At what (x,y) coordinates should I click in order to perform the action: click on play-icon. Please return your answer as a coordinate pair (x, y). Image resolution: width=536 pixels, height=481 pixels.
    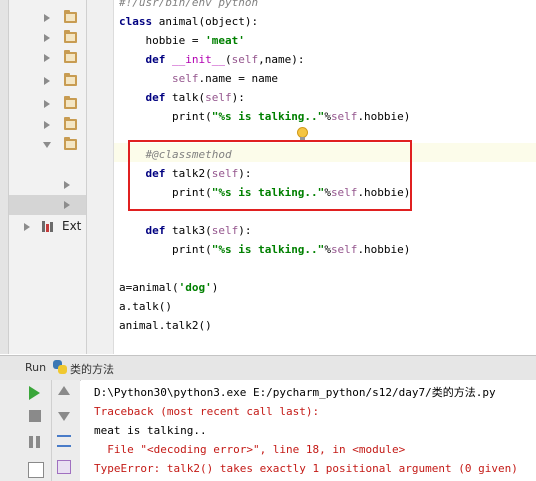
    Looking at the image, I should click on (34, 393).